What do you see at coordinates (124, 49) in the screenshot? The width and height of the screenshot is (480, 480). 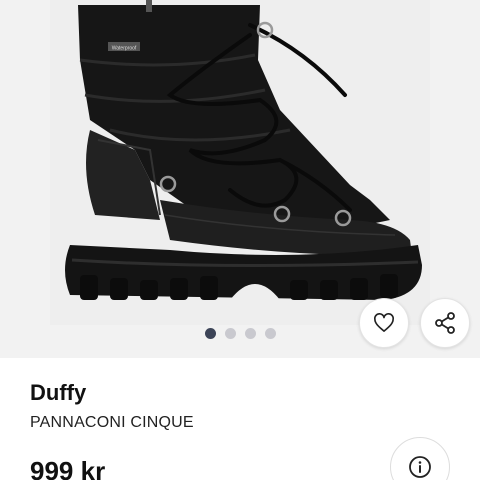 I see `svg-text: Waterproof` at bounding box center [124, 49].